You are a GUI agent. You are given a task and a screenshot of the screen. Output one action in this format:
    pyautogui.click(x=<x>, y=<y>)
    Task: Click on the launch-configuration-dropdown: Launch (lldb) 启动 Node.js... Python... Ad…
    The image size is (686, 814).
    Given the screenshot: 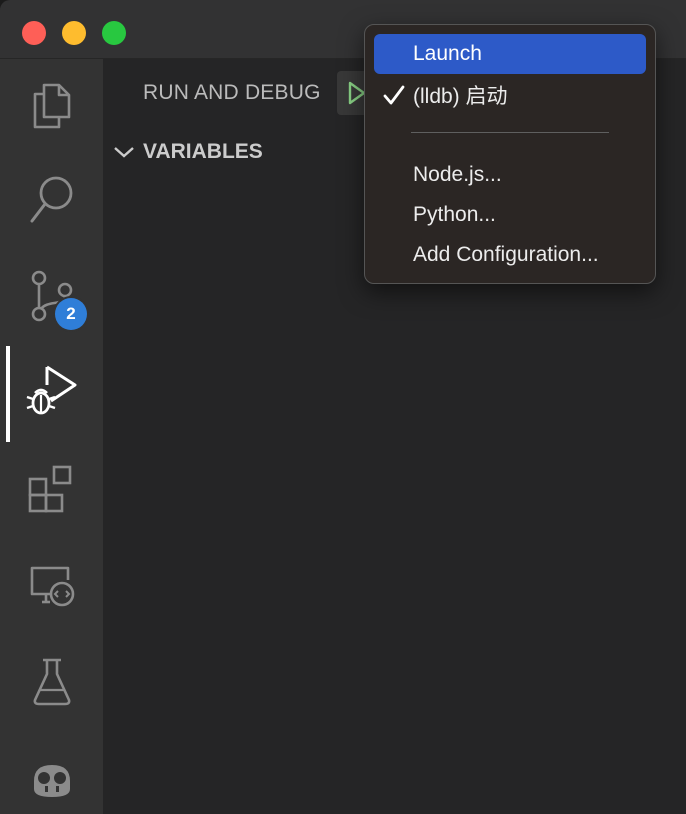 What is the action you would take?
    pyautogui.click(x=510, y=154)
    